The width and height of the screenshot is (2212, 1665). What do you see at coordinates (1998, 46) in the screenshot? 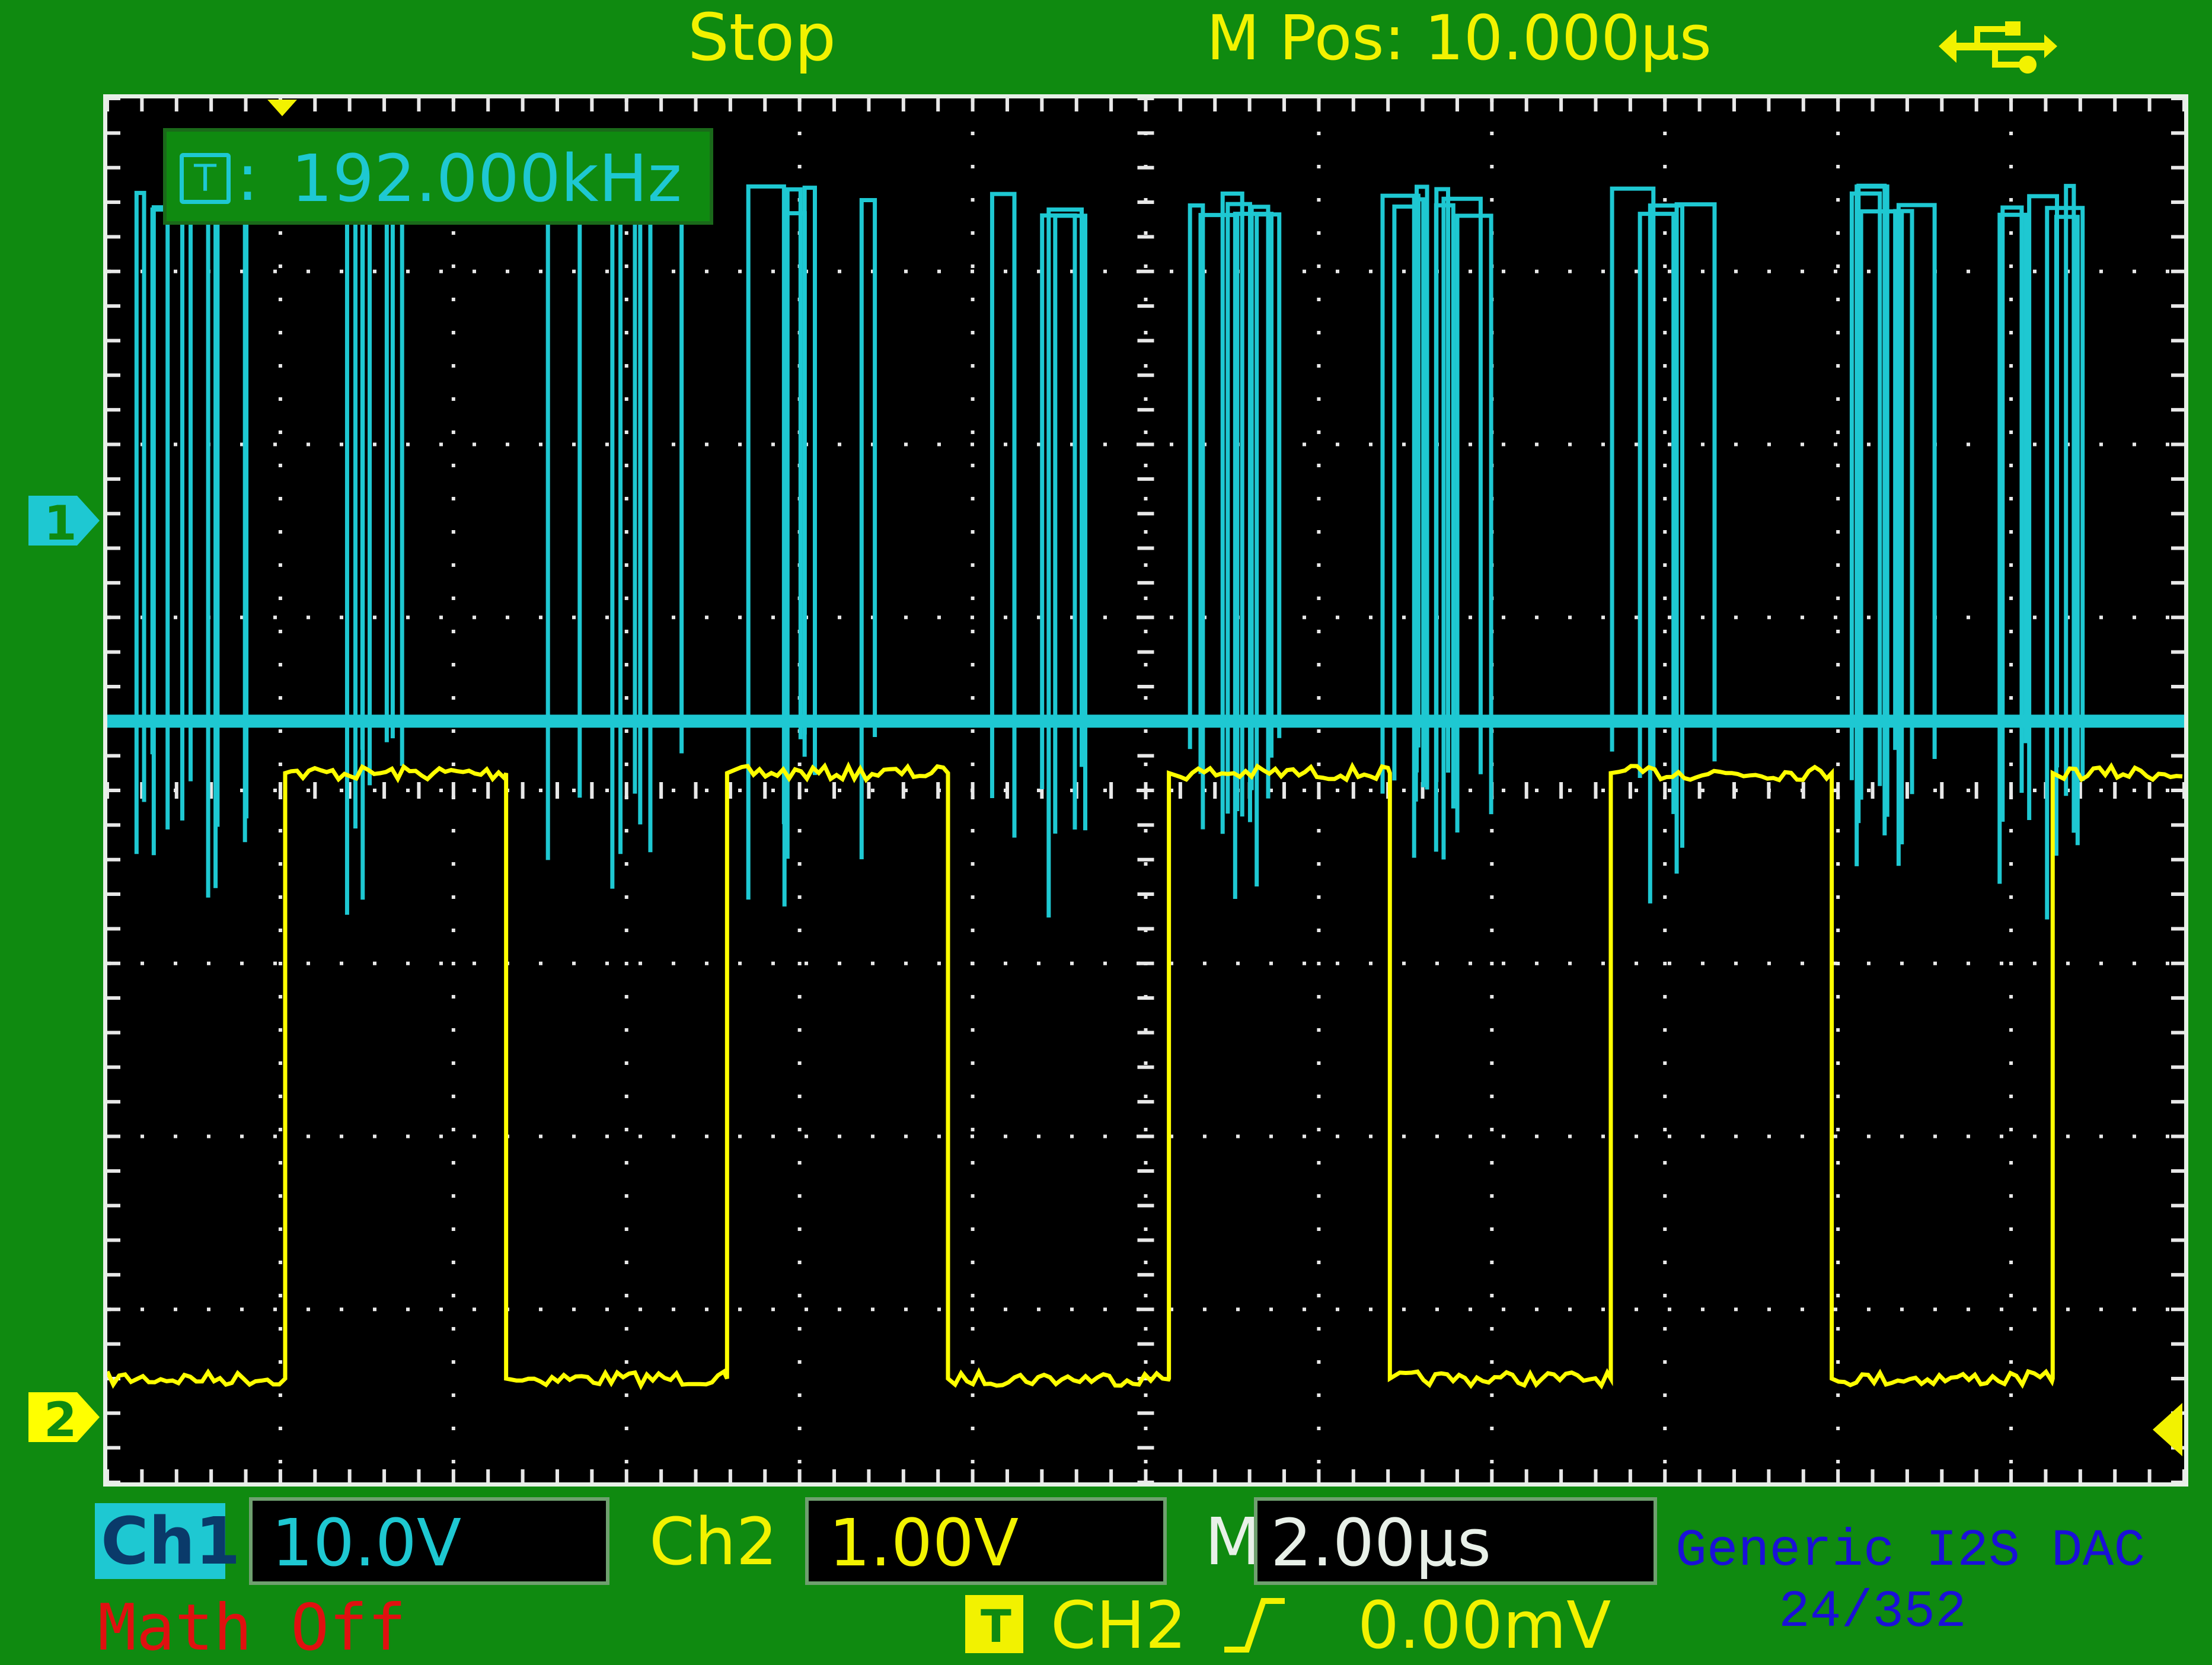
I see `usb-icon` at bounding box center [1998, 46].